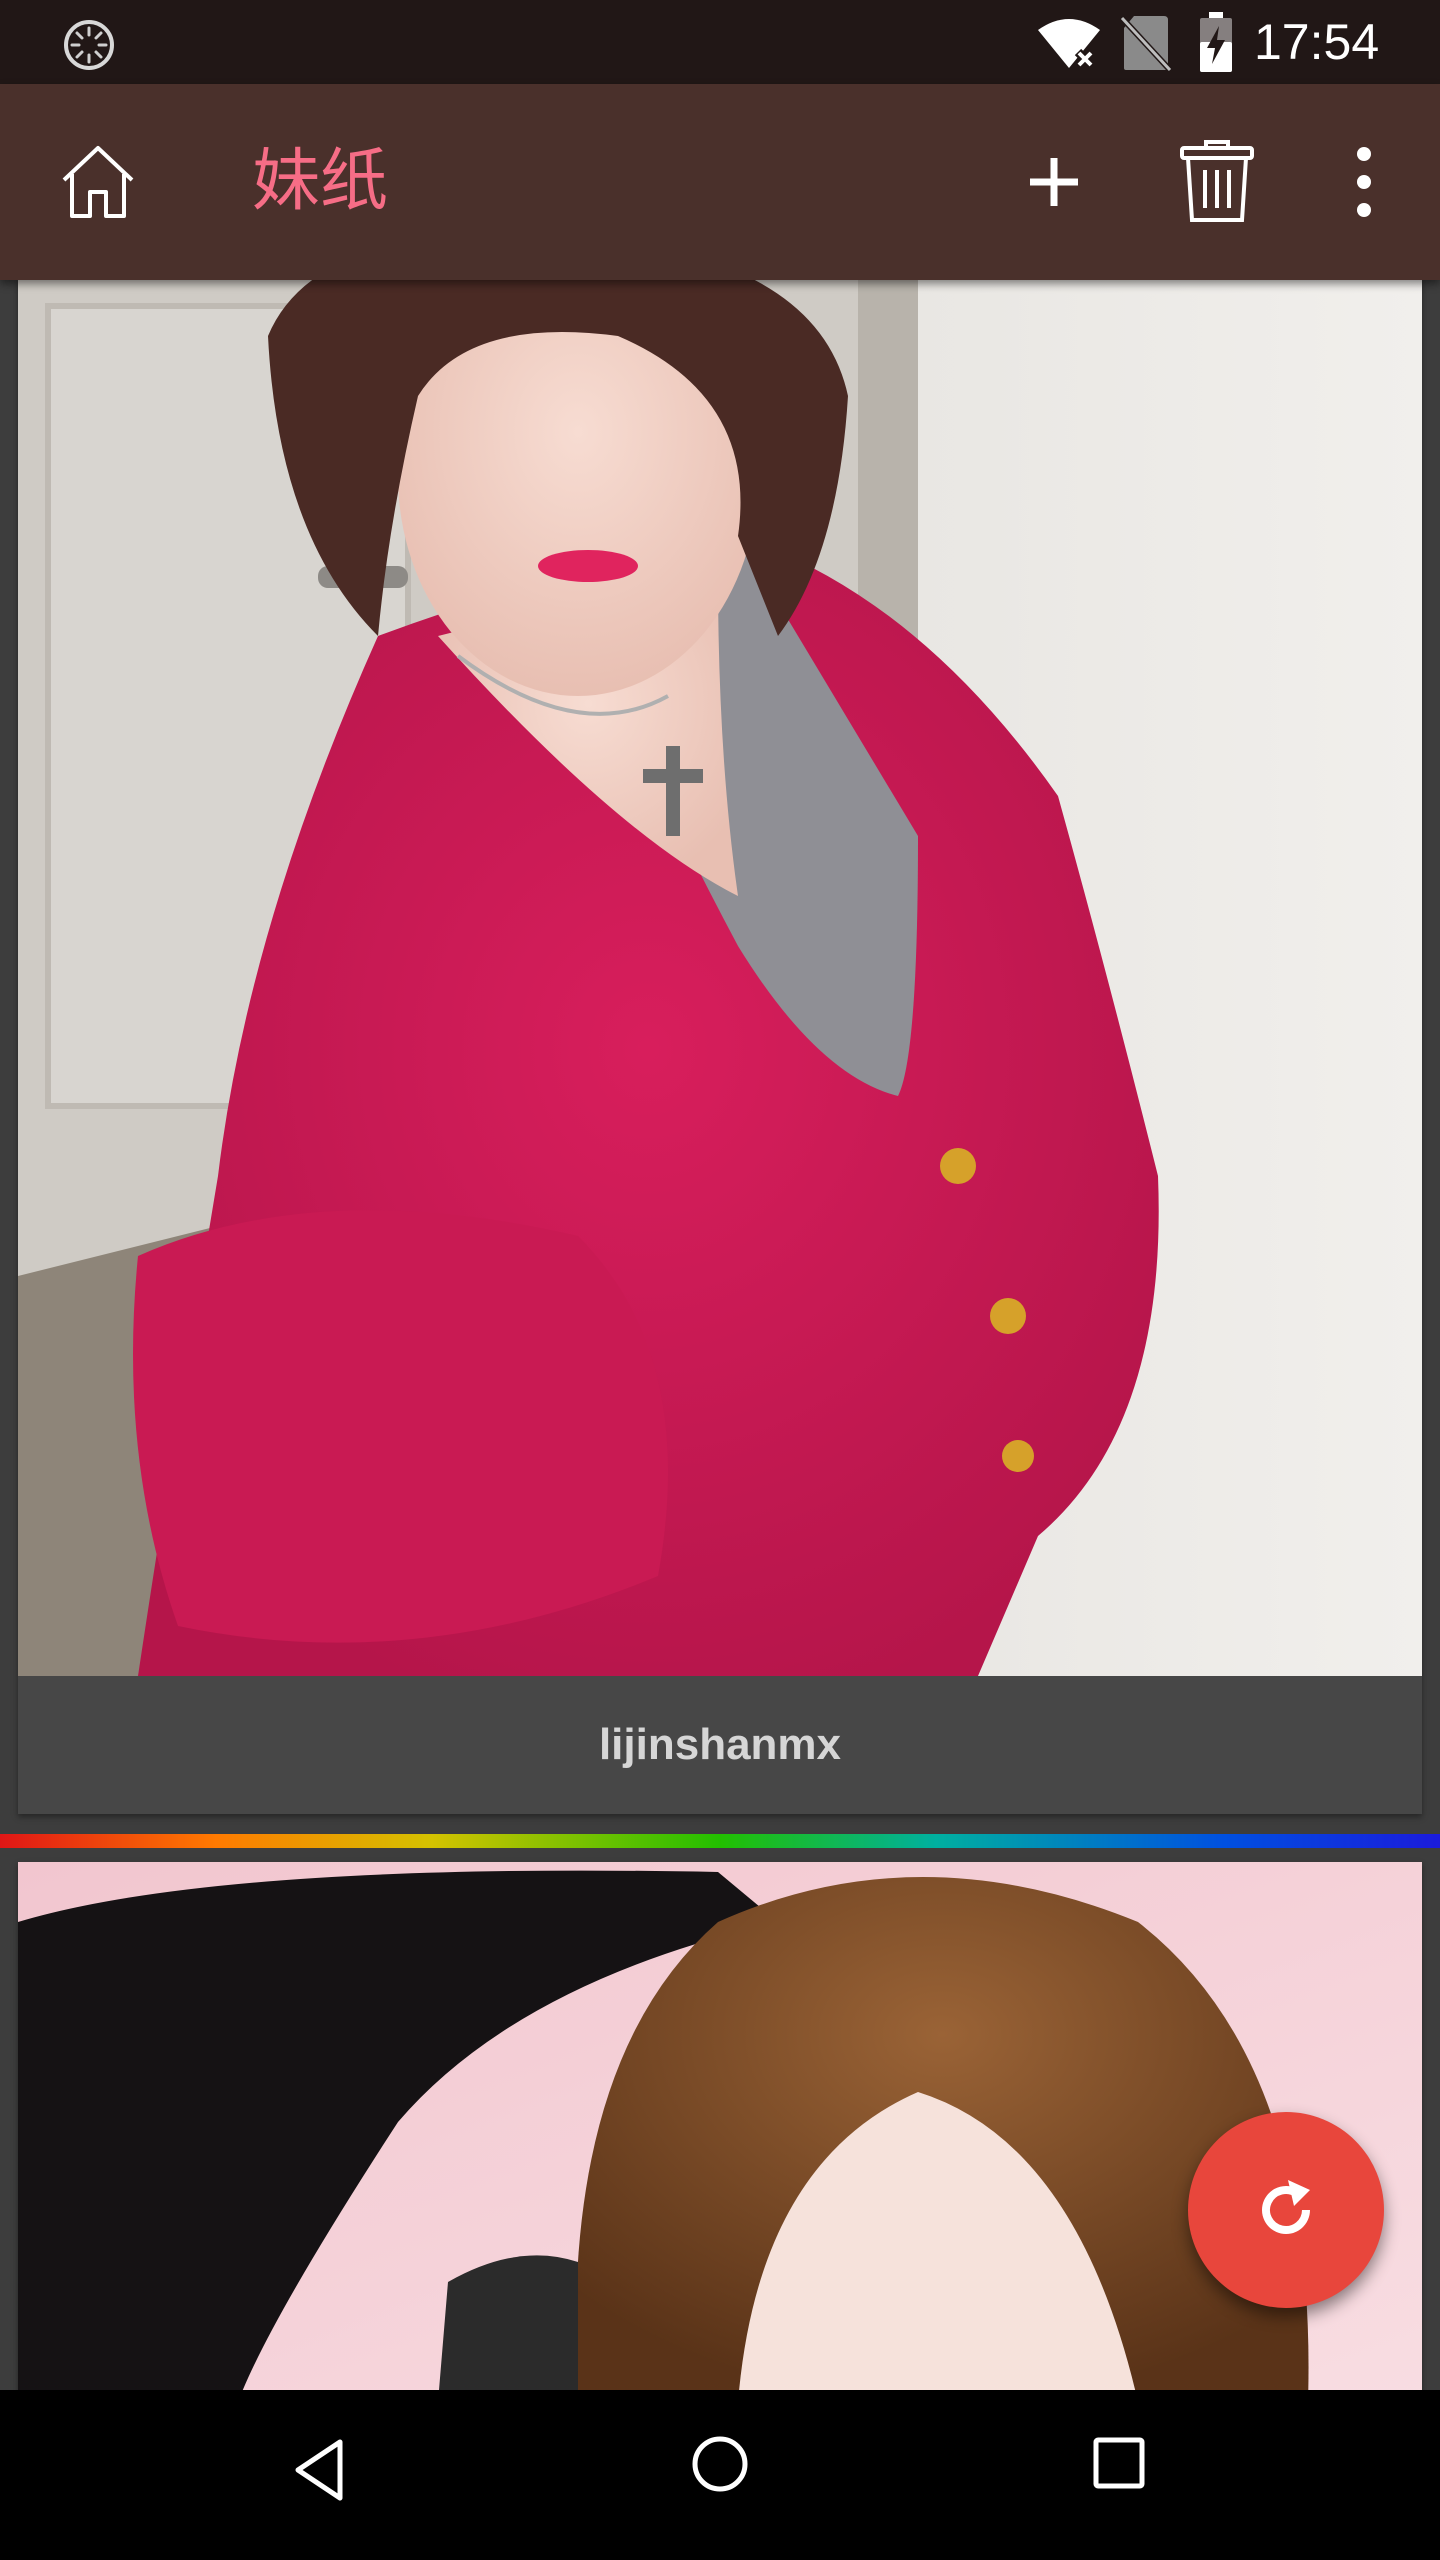 The height and width of the screenshot is (2560, 1440). What do you see at coordinates (720, 1745) in the screenshot?
I see `photo-caption: lijinshanmx` at bounding box center [720, 1745].